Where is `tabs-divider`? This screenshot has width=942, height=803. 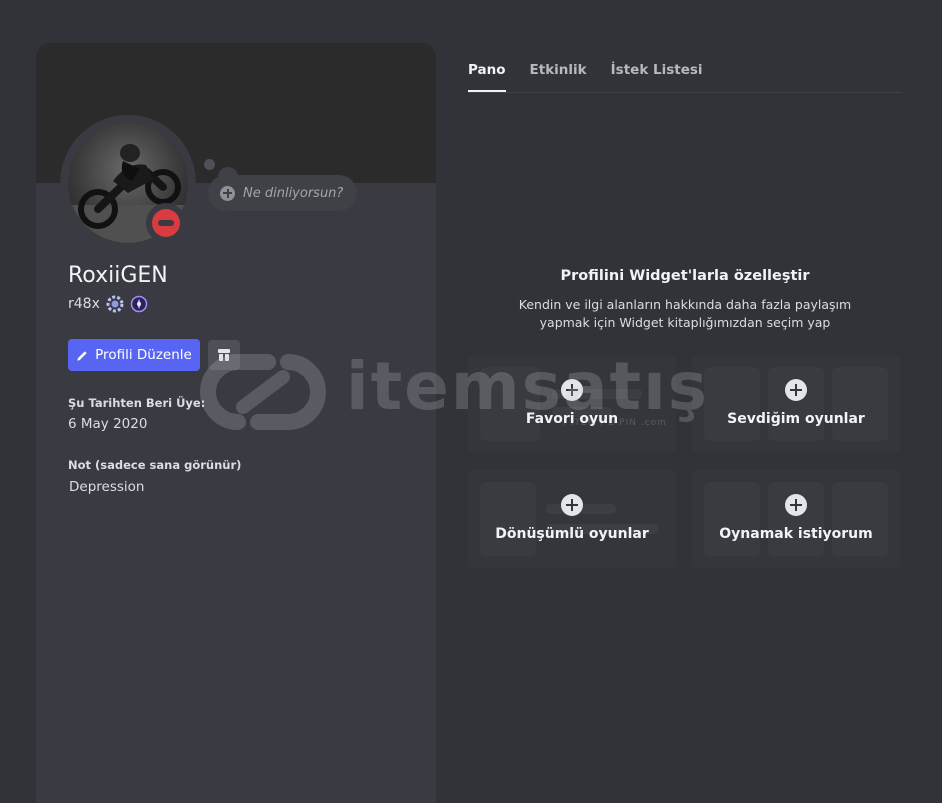 tabs-divider is located at coordinates (685, 92).